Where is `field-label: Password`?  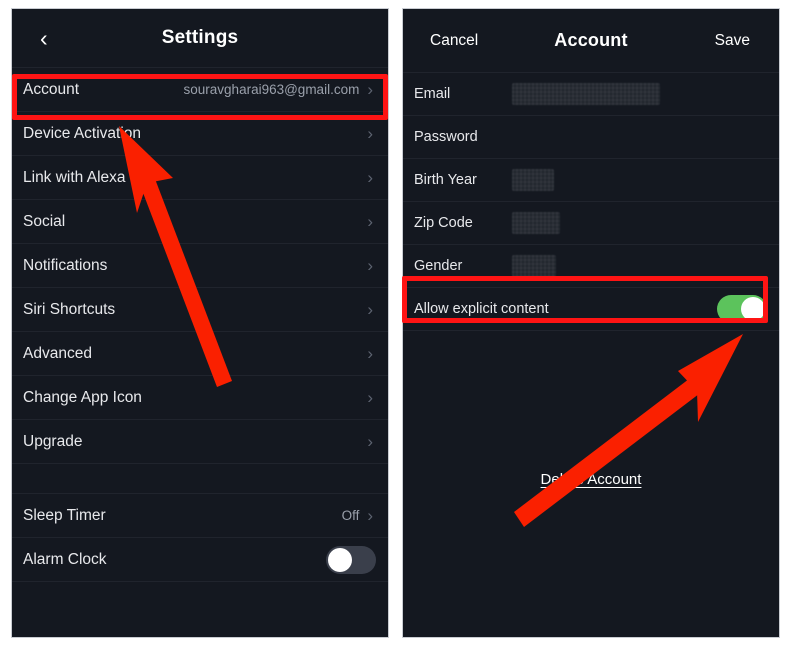
field-label: Password is located at coordinates (446, 137).